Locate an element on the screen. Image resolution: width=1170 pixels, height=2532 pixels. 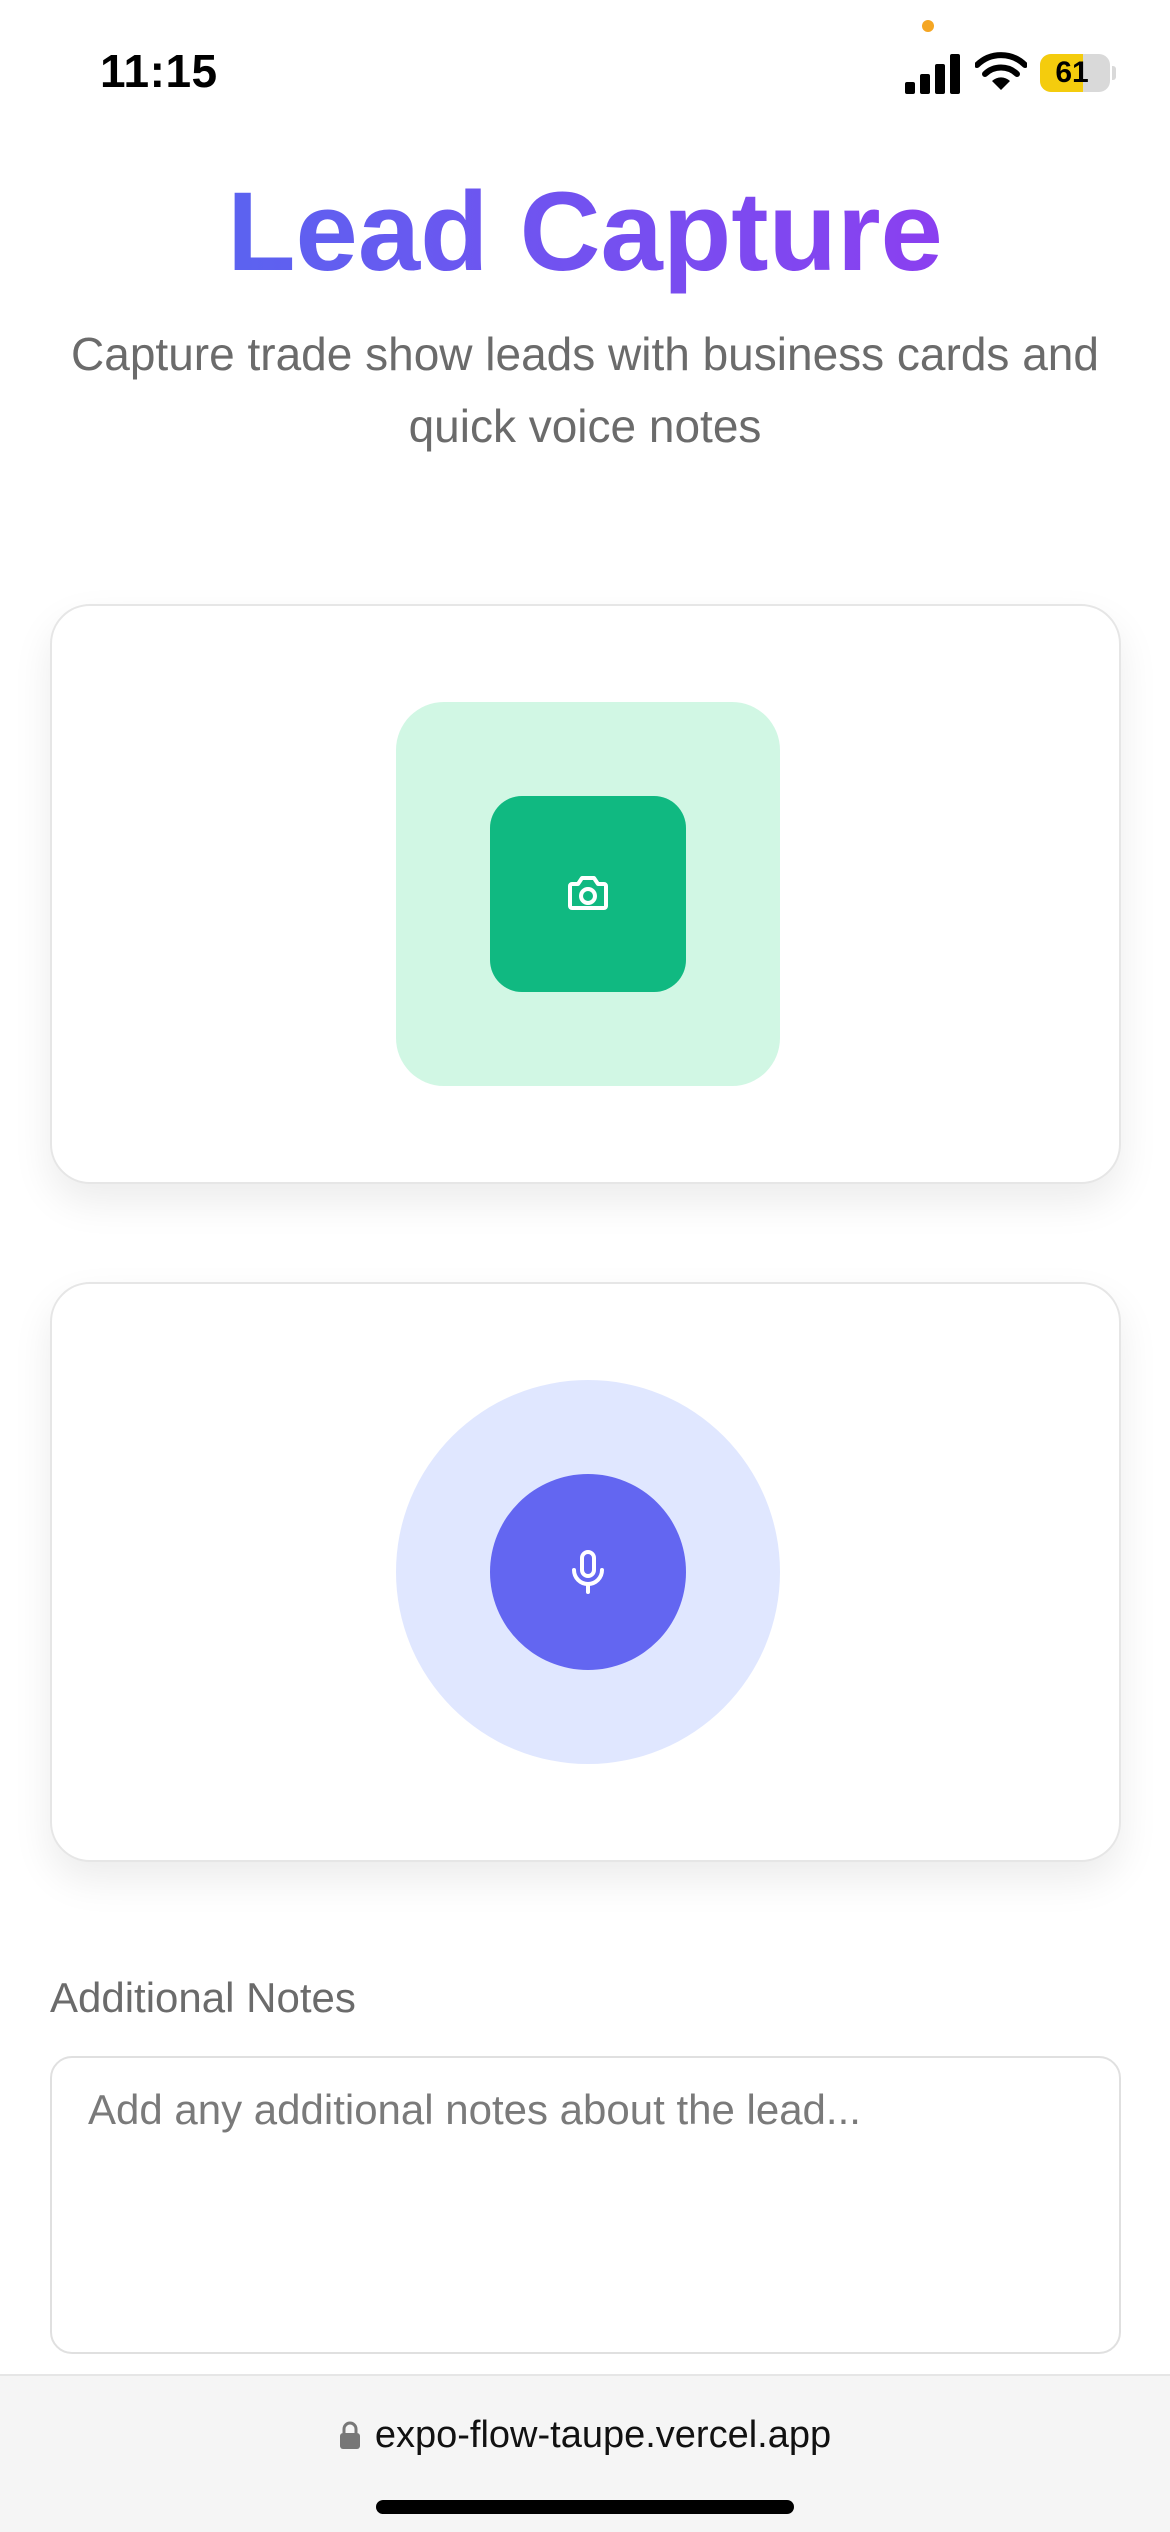
camera-icon is located at coordinates (588, 893).